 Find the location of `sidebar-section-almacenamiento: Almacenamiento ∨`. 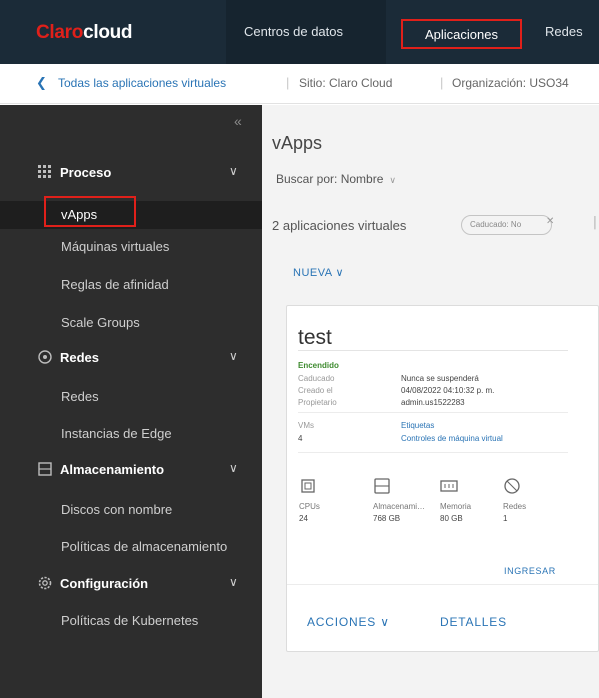

sidebar-section-almacenamiento: Almacenamiento ∨ is located at coordinates (131, 470).